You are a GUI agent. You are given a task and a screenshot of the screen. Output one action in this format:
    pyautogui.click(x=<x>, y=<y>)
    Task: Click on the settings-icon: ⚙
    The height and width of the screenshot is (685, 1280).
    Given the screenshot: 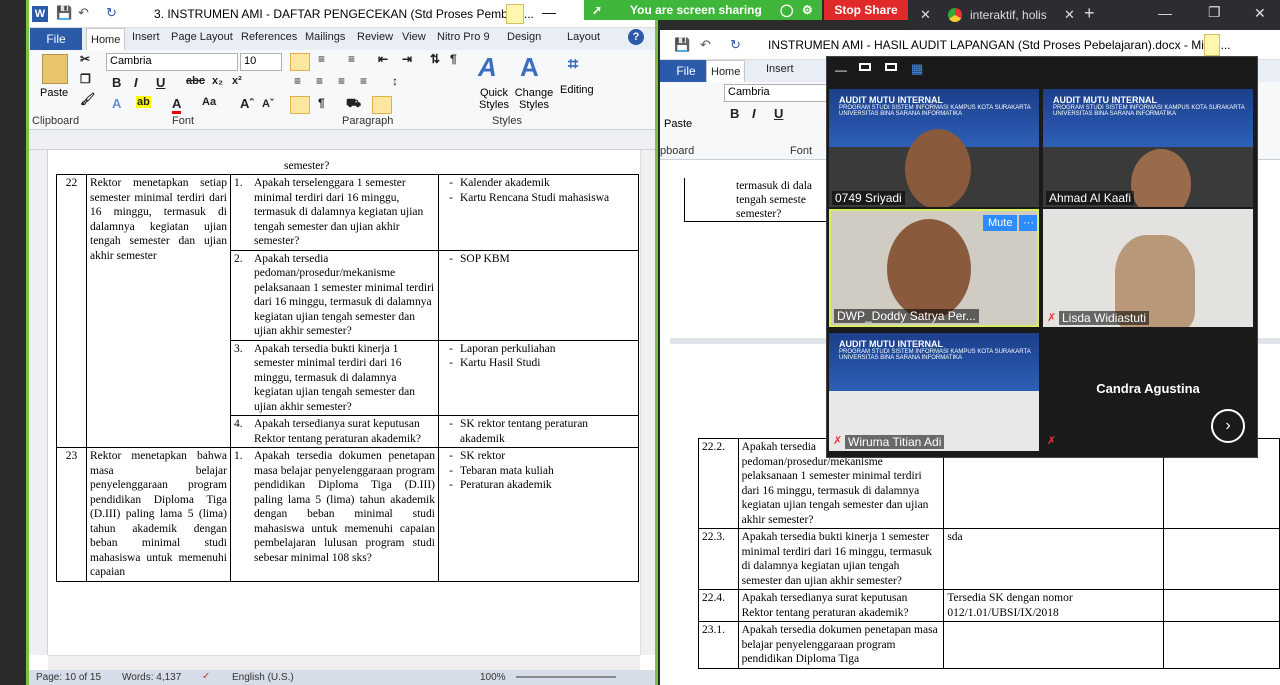 What is the action you would take?
    pyautogui.click(x=807, y=10)
    